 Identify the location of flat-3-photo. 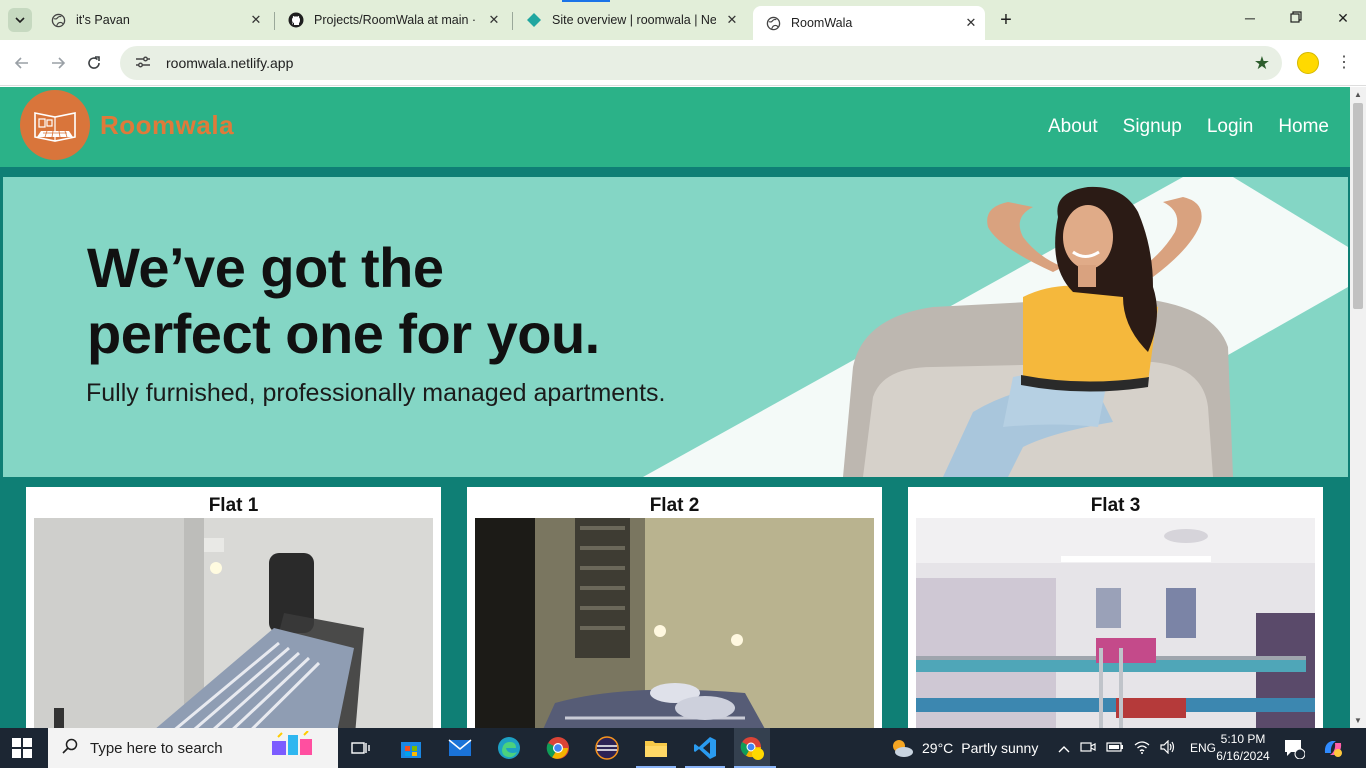
(1115, 623).